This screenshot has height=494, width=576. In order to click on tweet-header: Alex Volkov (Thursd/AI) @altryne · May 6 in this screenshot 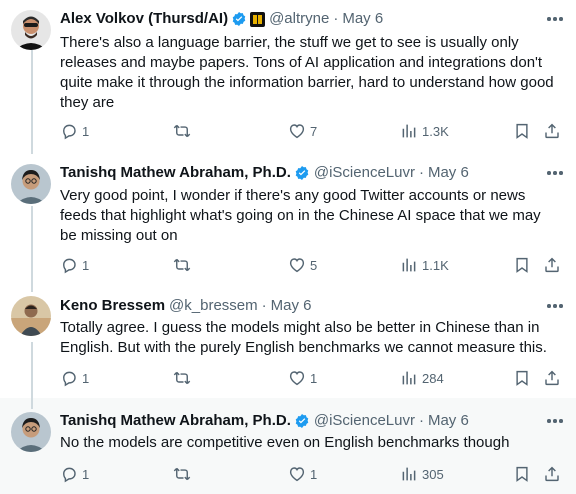, I will do `click(221, 19)`.